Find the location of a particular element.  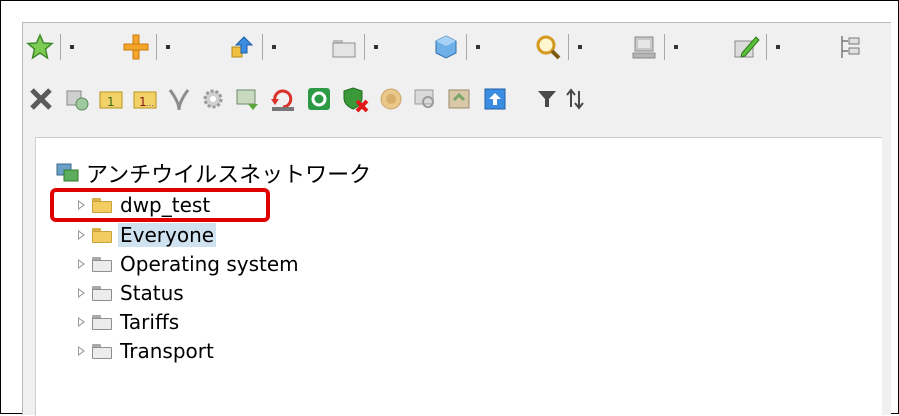

primary-group-icon: 1 is located at coordinates (111, 100).